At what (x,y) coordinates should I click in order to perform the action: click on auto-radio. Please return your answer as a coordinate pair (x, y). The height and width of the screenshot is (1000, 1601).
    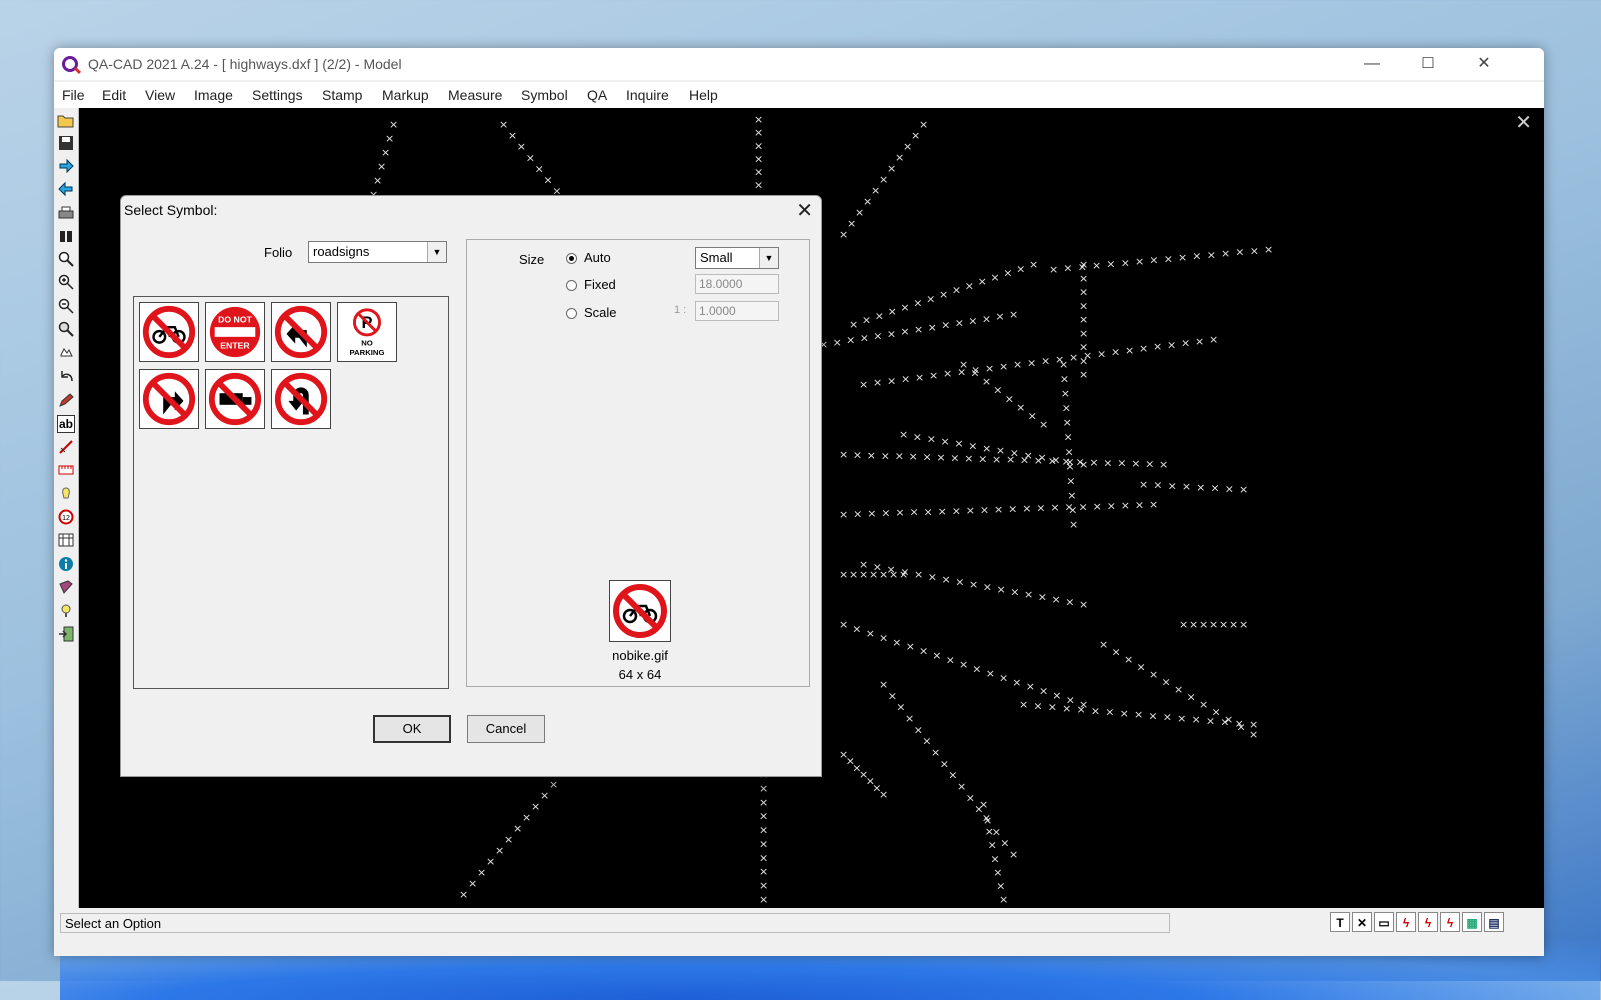
    Looking at the image, I should click on (571, 258).